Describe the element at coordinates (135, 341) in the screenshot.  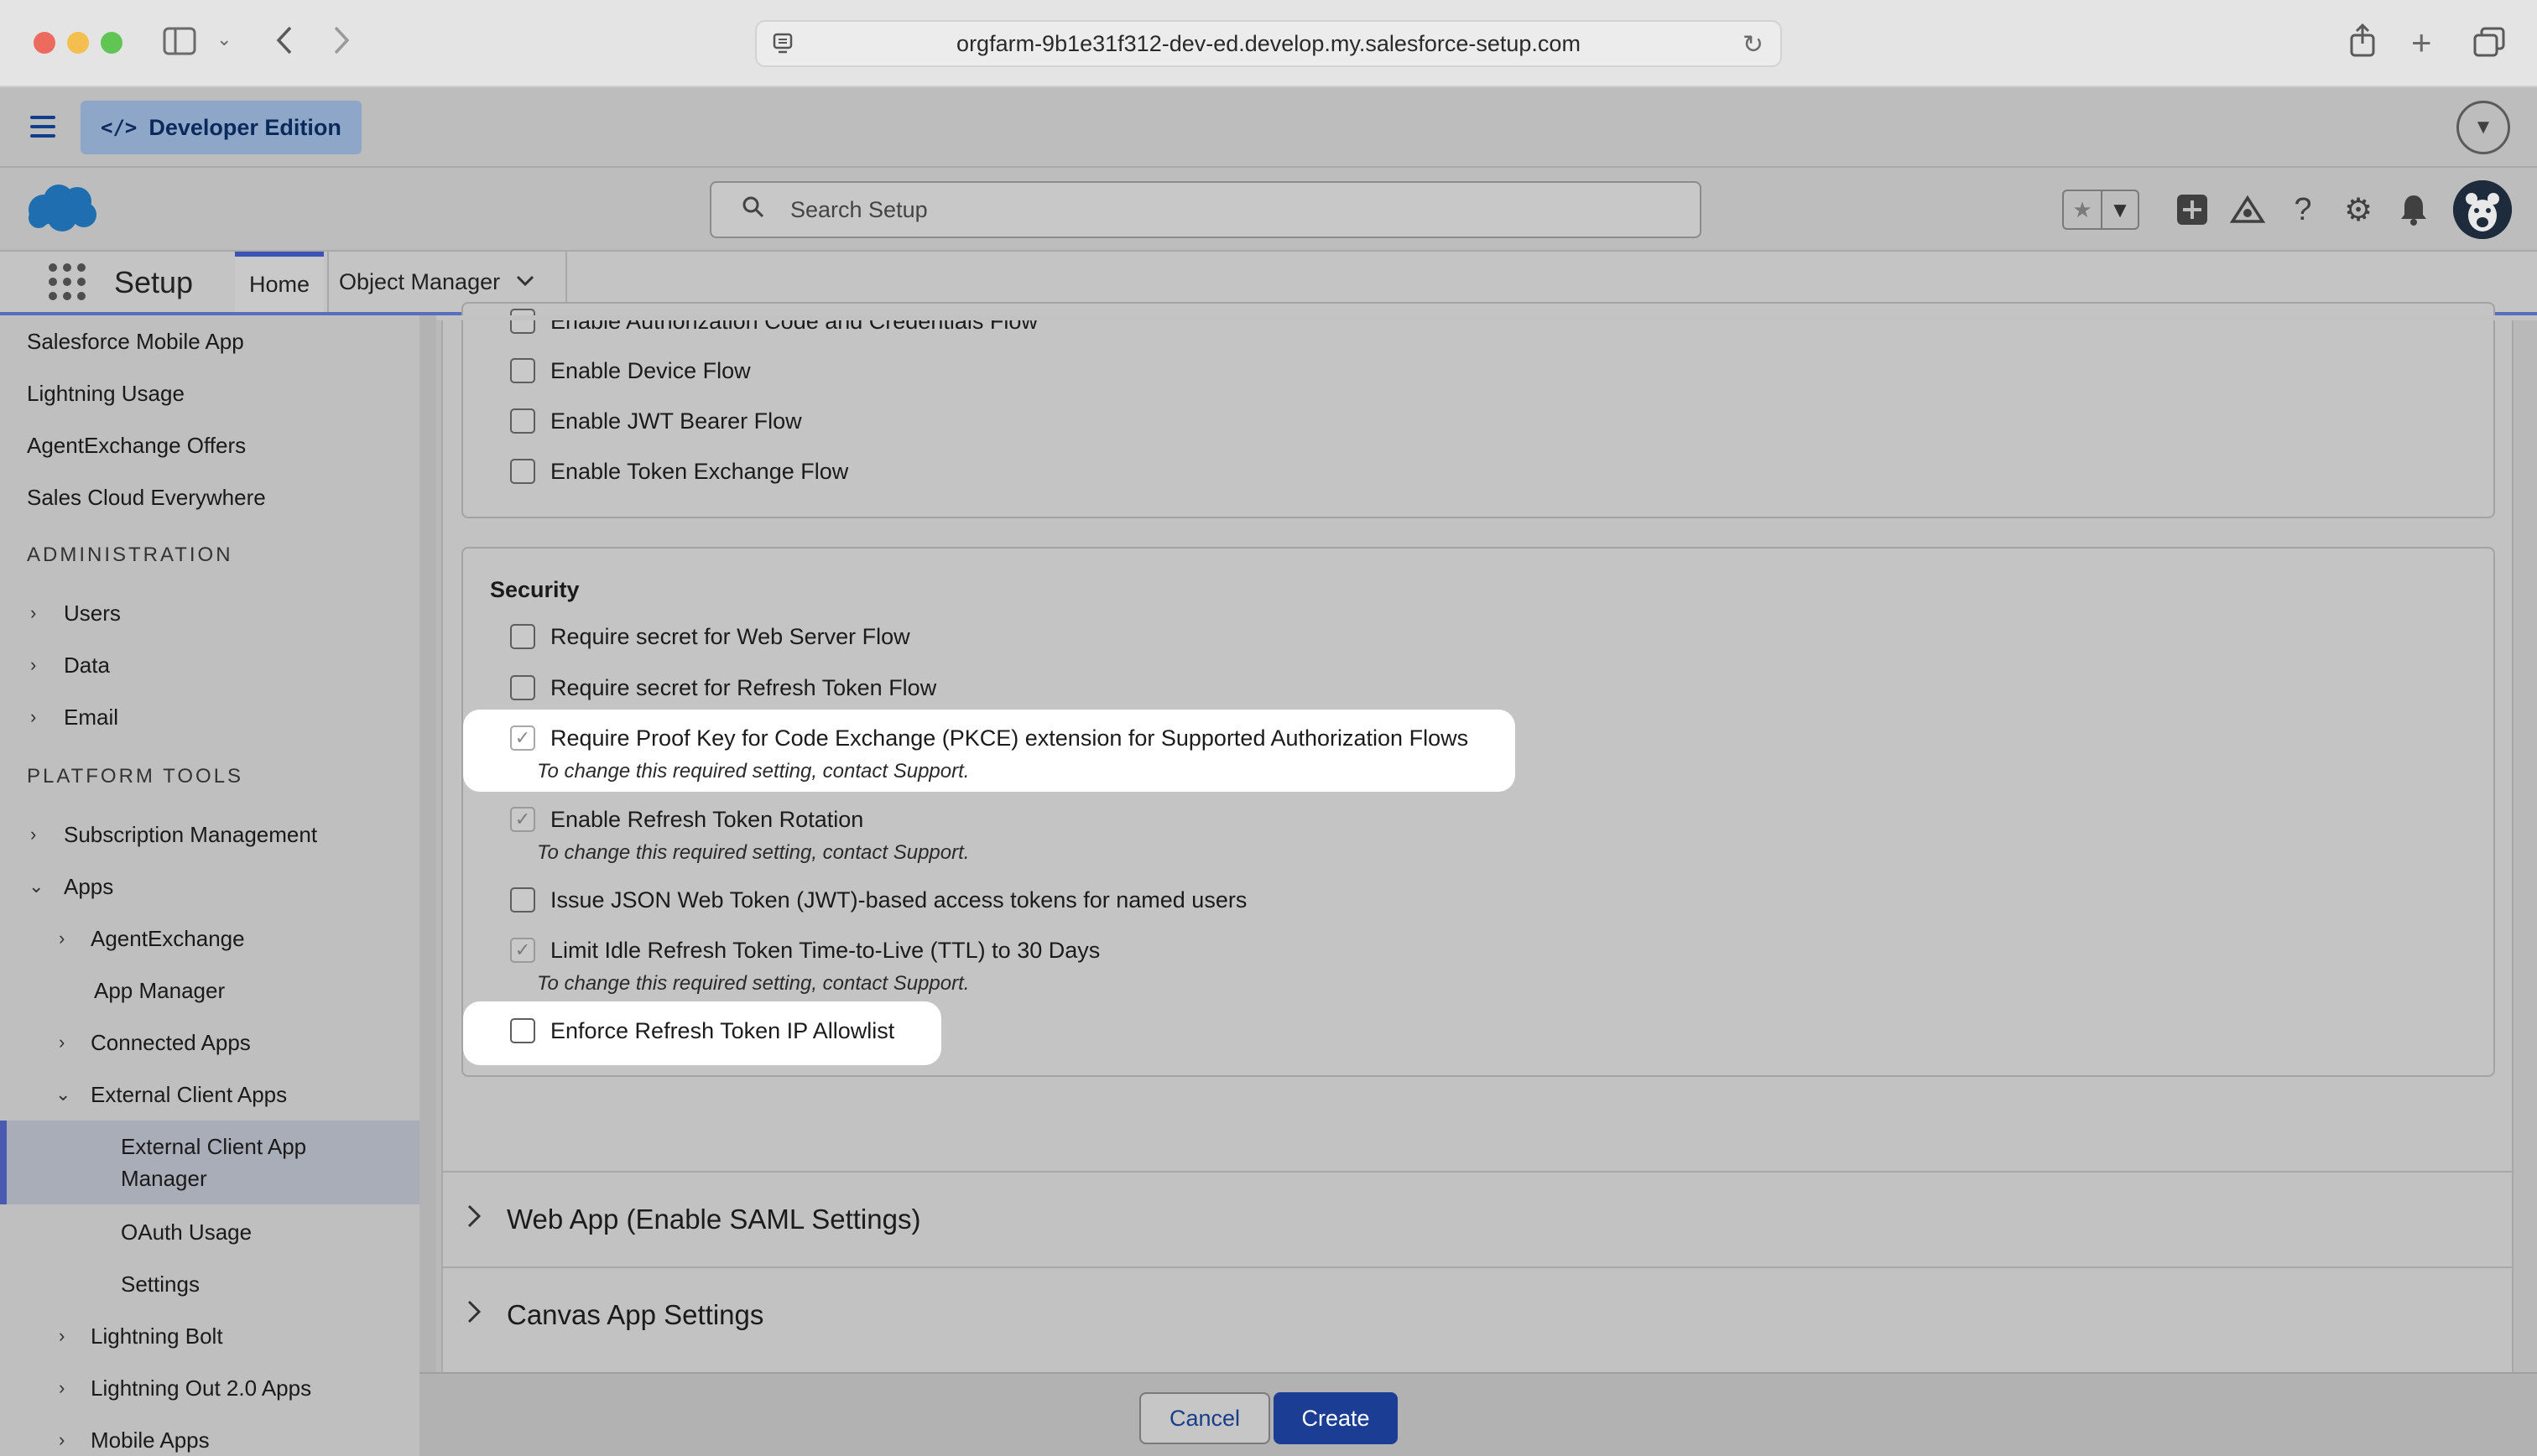
I see `sidebar-item-label: Salesforce Mobile App` at that location.